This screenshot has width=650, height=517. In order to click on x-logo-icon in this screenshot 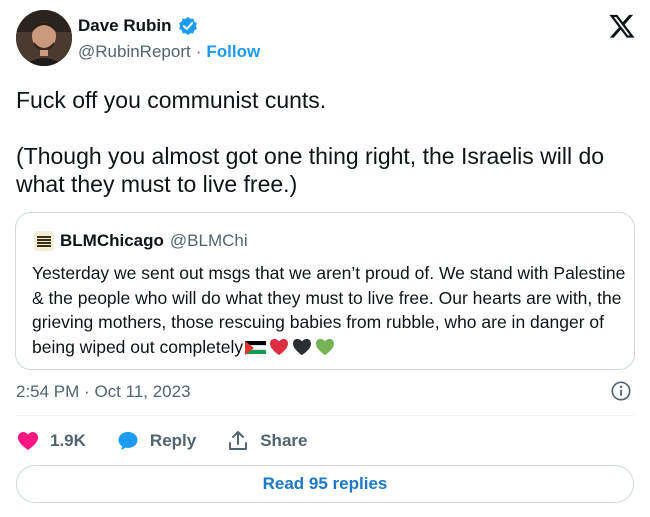, I will do `click(622, 26)`.